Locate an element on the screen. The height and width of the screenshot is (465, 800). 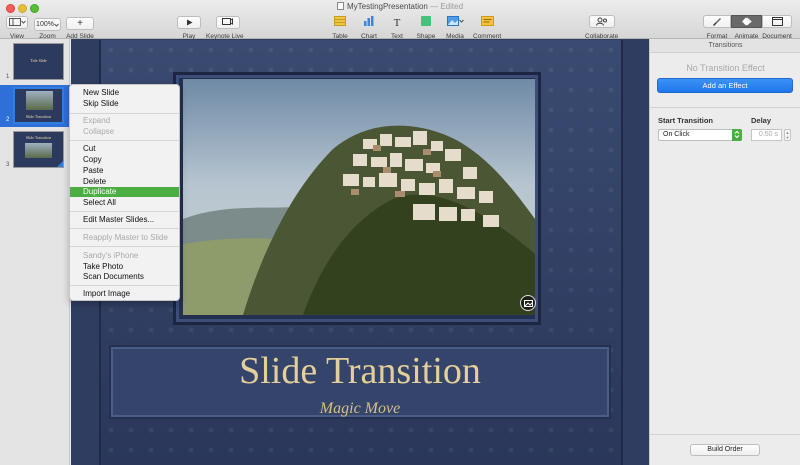
inspector-tab-transitions: Transitions is located at coordinates (725, 46).